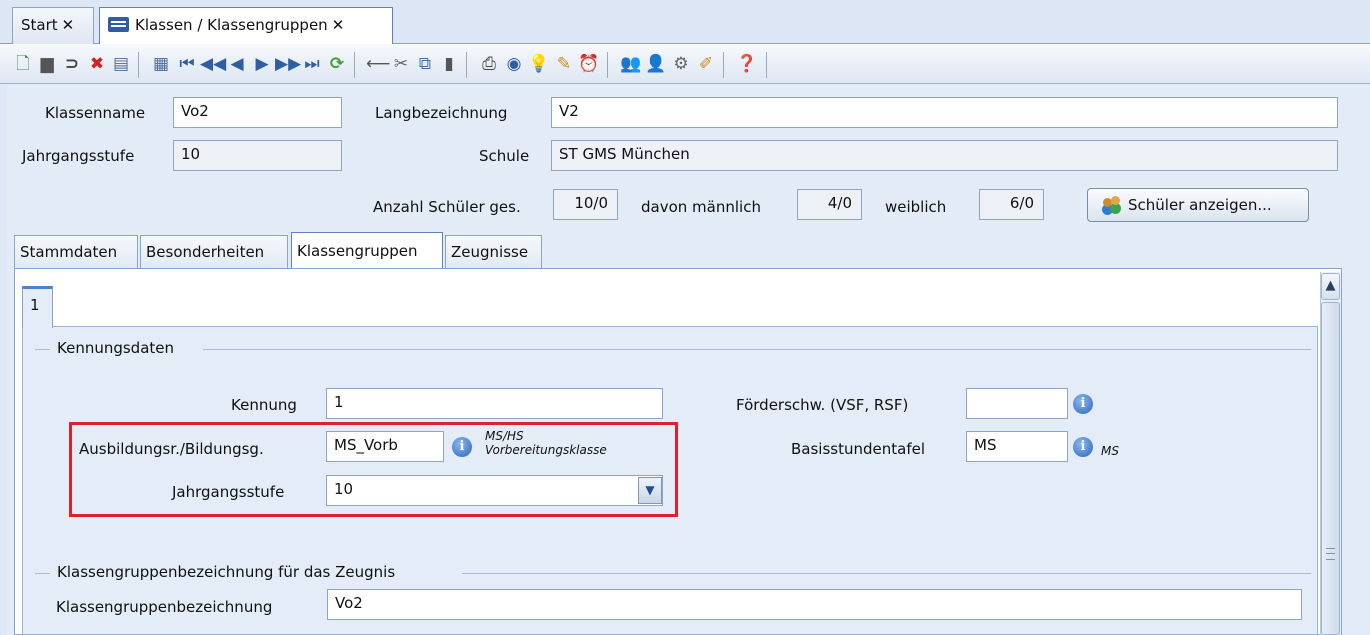 This screenshot has height=635, width=1370. Describe the element at coordinates (685, 22) in the screenshot. I see `document-tab-bar: Start ✕ Klassen / Klassengruppen ✕` at that location.